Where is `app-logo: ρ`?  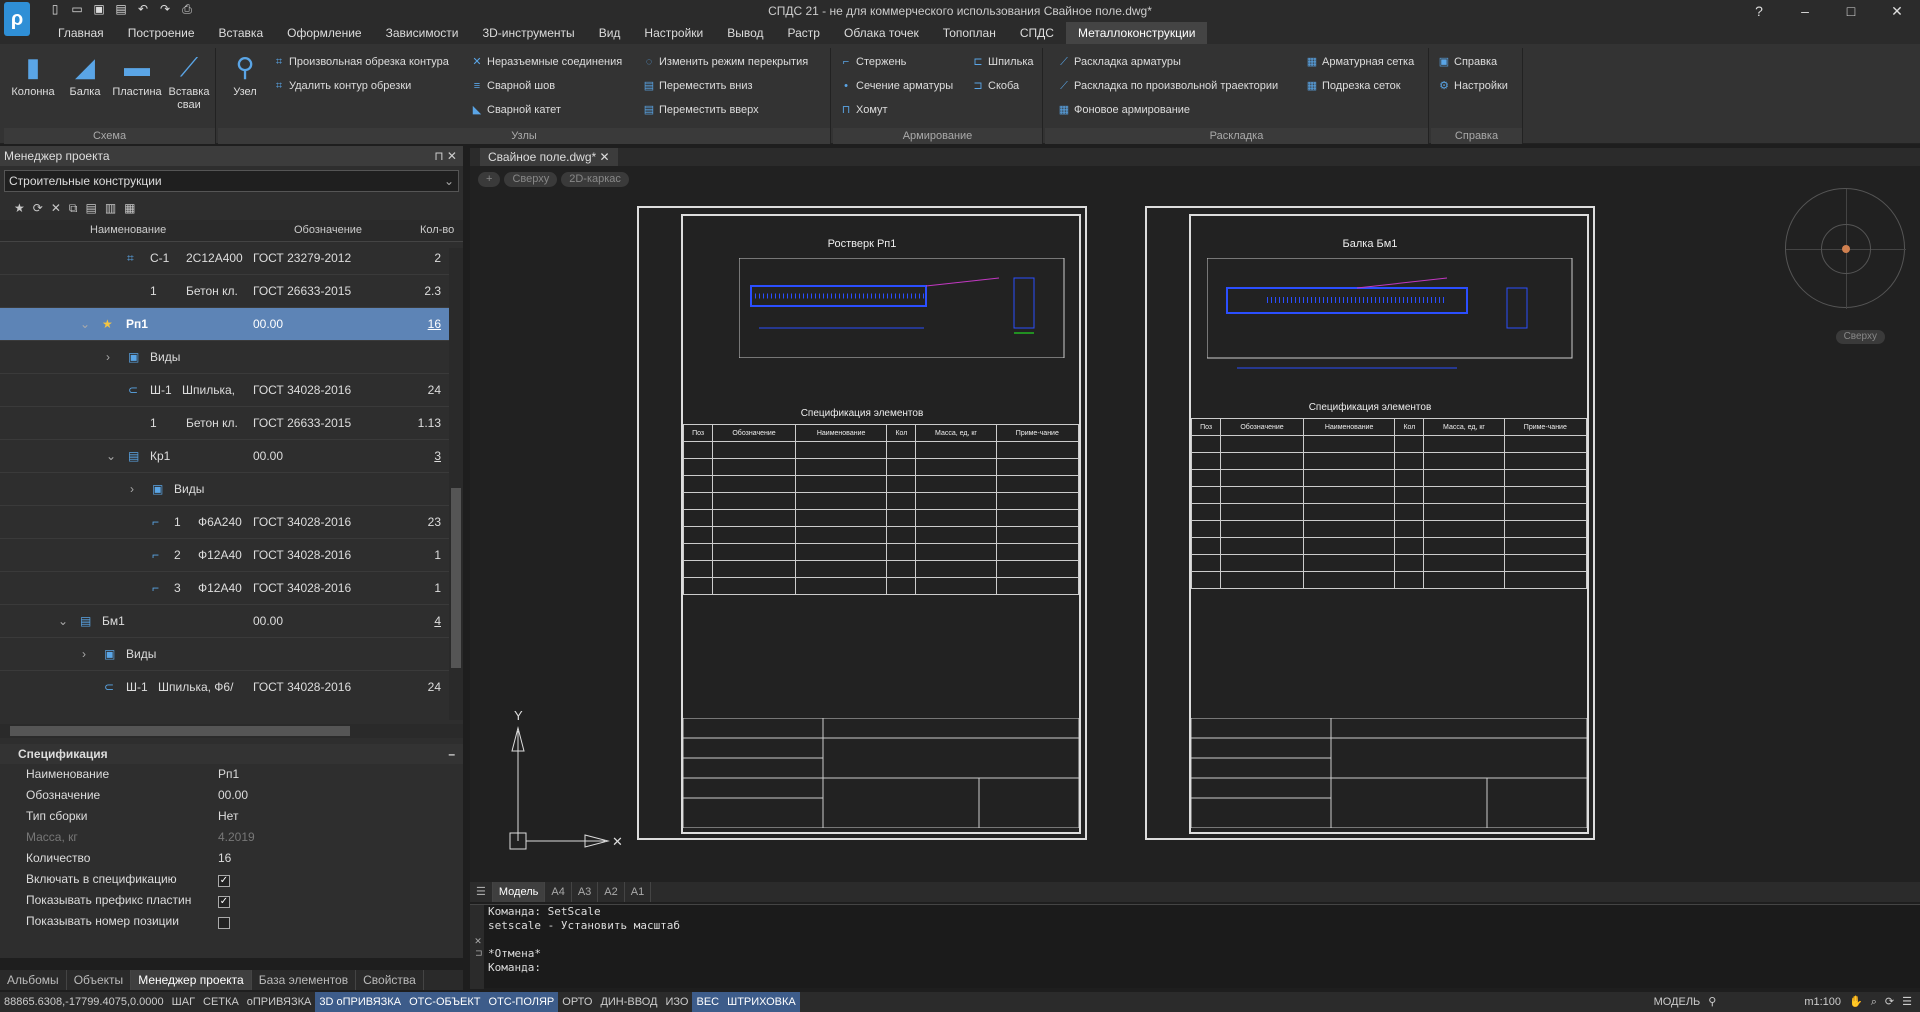 app-logo: ρ is located at coordinates (17, 19).